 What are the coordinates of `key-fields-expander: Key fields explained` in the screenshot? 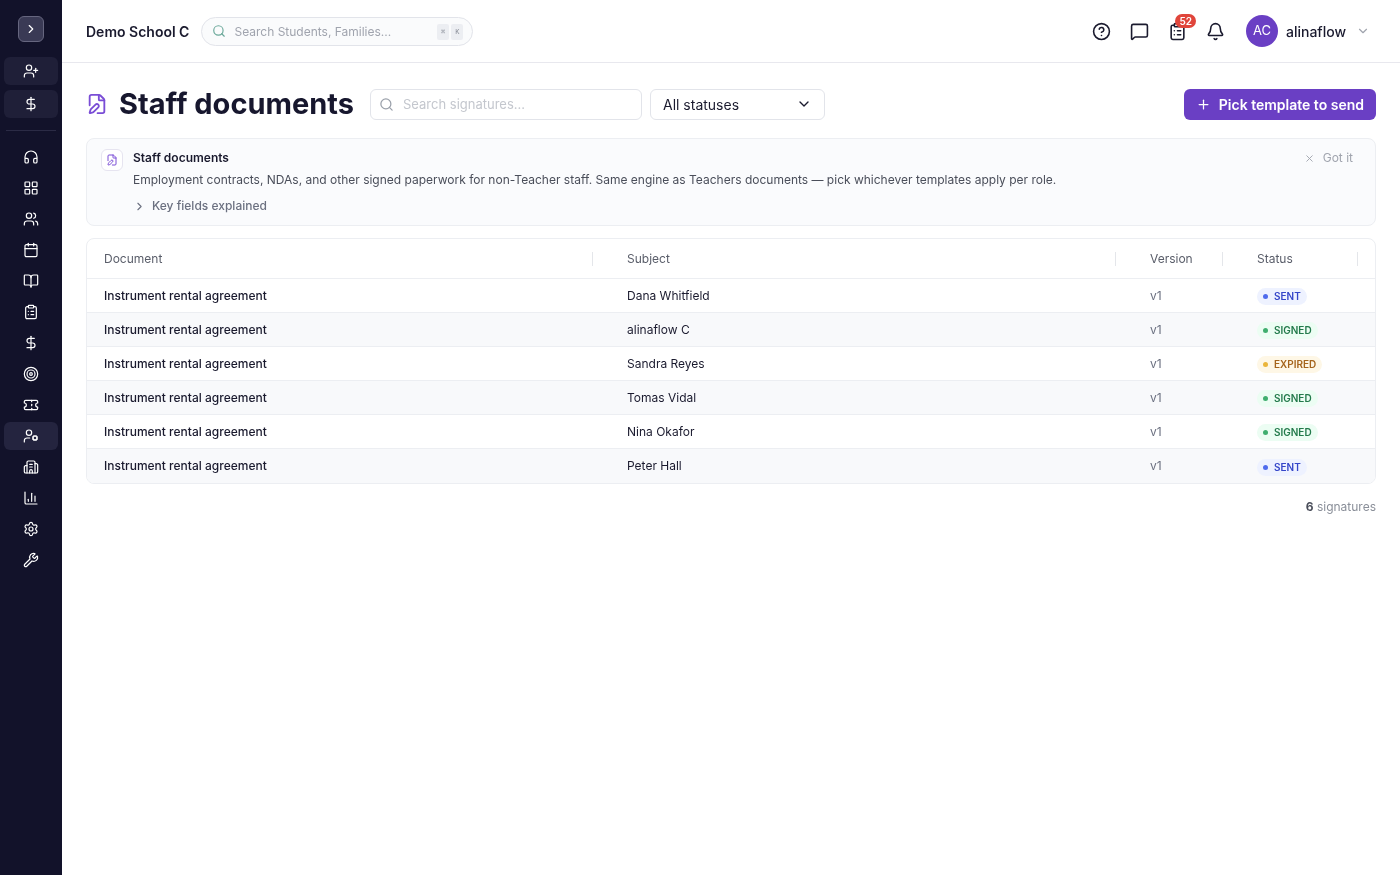 It's located at (200, 206).